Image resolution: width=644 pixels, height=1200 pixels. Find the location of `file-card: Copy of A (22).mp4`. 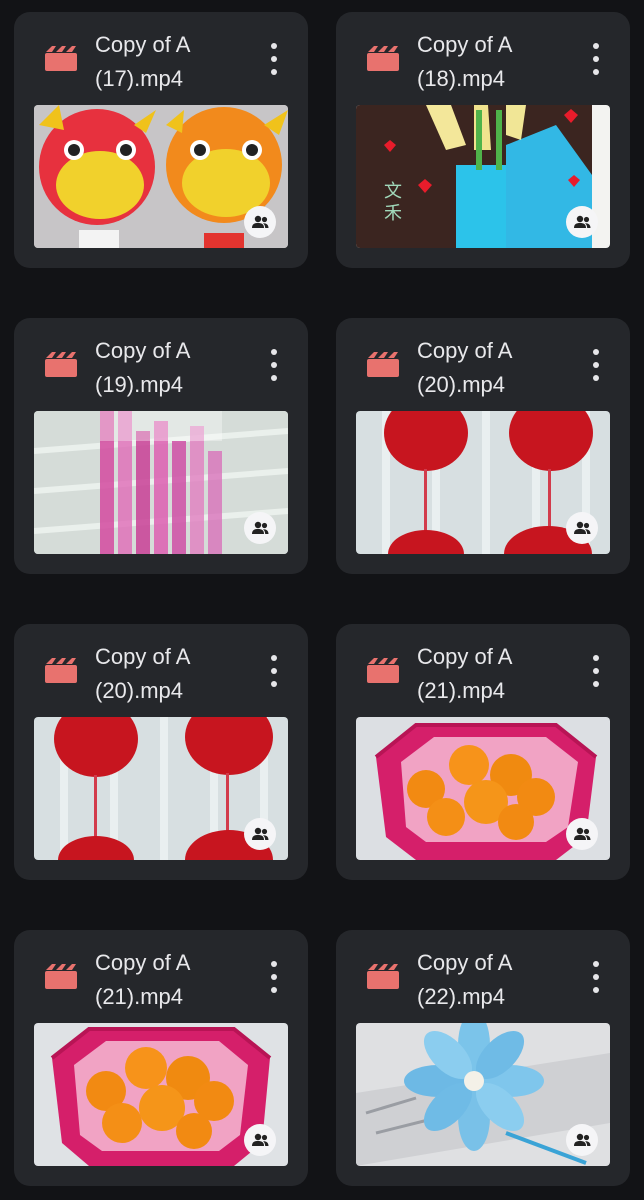

file-card: Copy of A (22).mp4 is located at coordinates (483, 1058).